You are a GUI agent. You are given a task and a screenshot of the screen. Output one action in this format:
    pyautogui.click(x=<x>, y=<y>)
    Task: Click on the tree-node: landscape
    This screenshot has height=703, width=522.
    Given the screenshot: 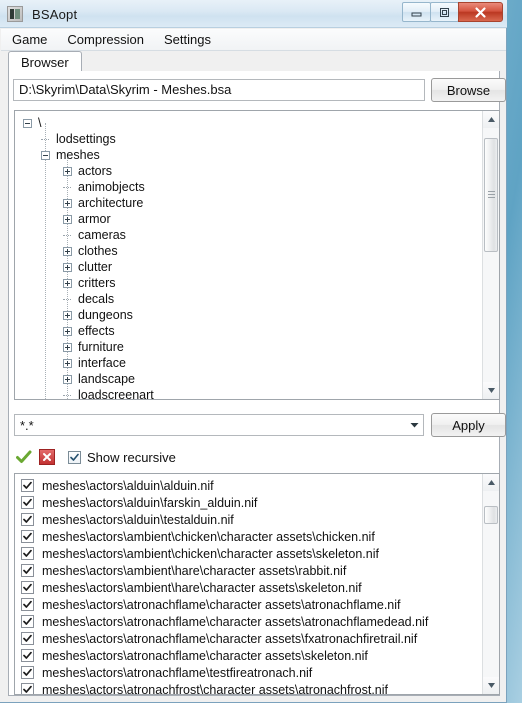 What is the action you would take?
    pyautogui.click(x=248, y=379)
    